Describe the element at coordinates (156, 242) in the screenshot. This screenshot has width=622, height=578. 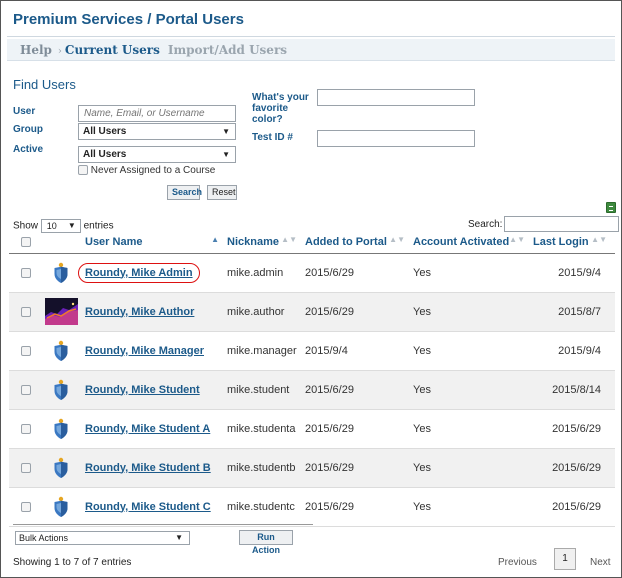
I see `col-user-name: User Name ▲` at that location.